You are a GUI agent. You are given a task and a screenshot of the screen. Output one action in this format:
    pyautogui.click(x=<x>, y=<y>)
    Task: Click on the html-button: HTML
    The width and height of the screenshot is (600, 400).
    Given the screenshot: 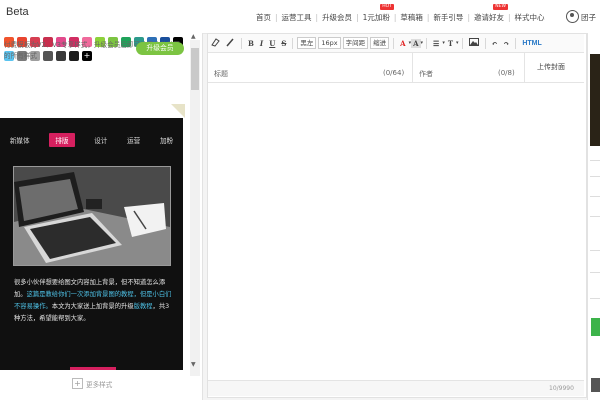 What is the action you would take?
    pyautogui.click(x=531, y=43)
    